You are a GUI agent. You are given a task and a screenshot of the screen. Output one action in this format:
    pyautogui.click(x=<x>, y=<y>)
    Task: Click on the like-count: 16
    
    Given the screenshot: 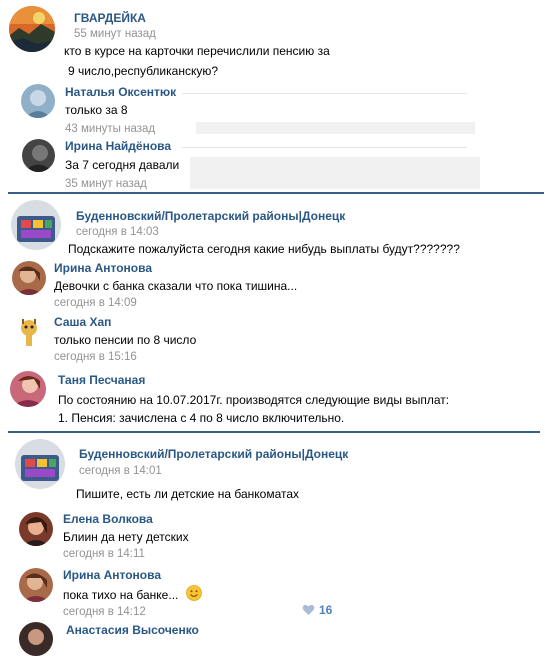 What is the action you would take?
    pyautogui.click(x=326, y=610)
    